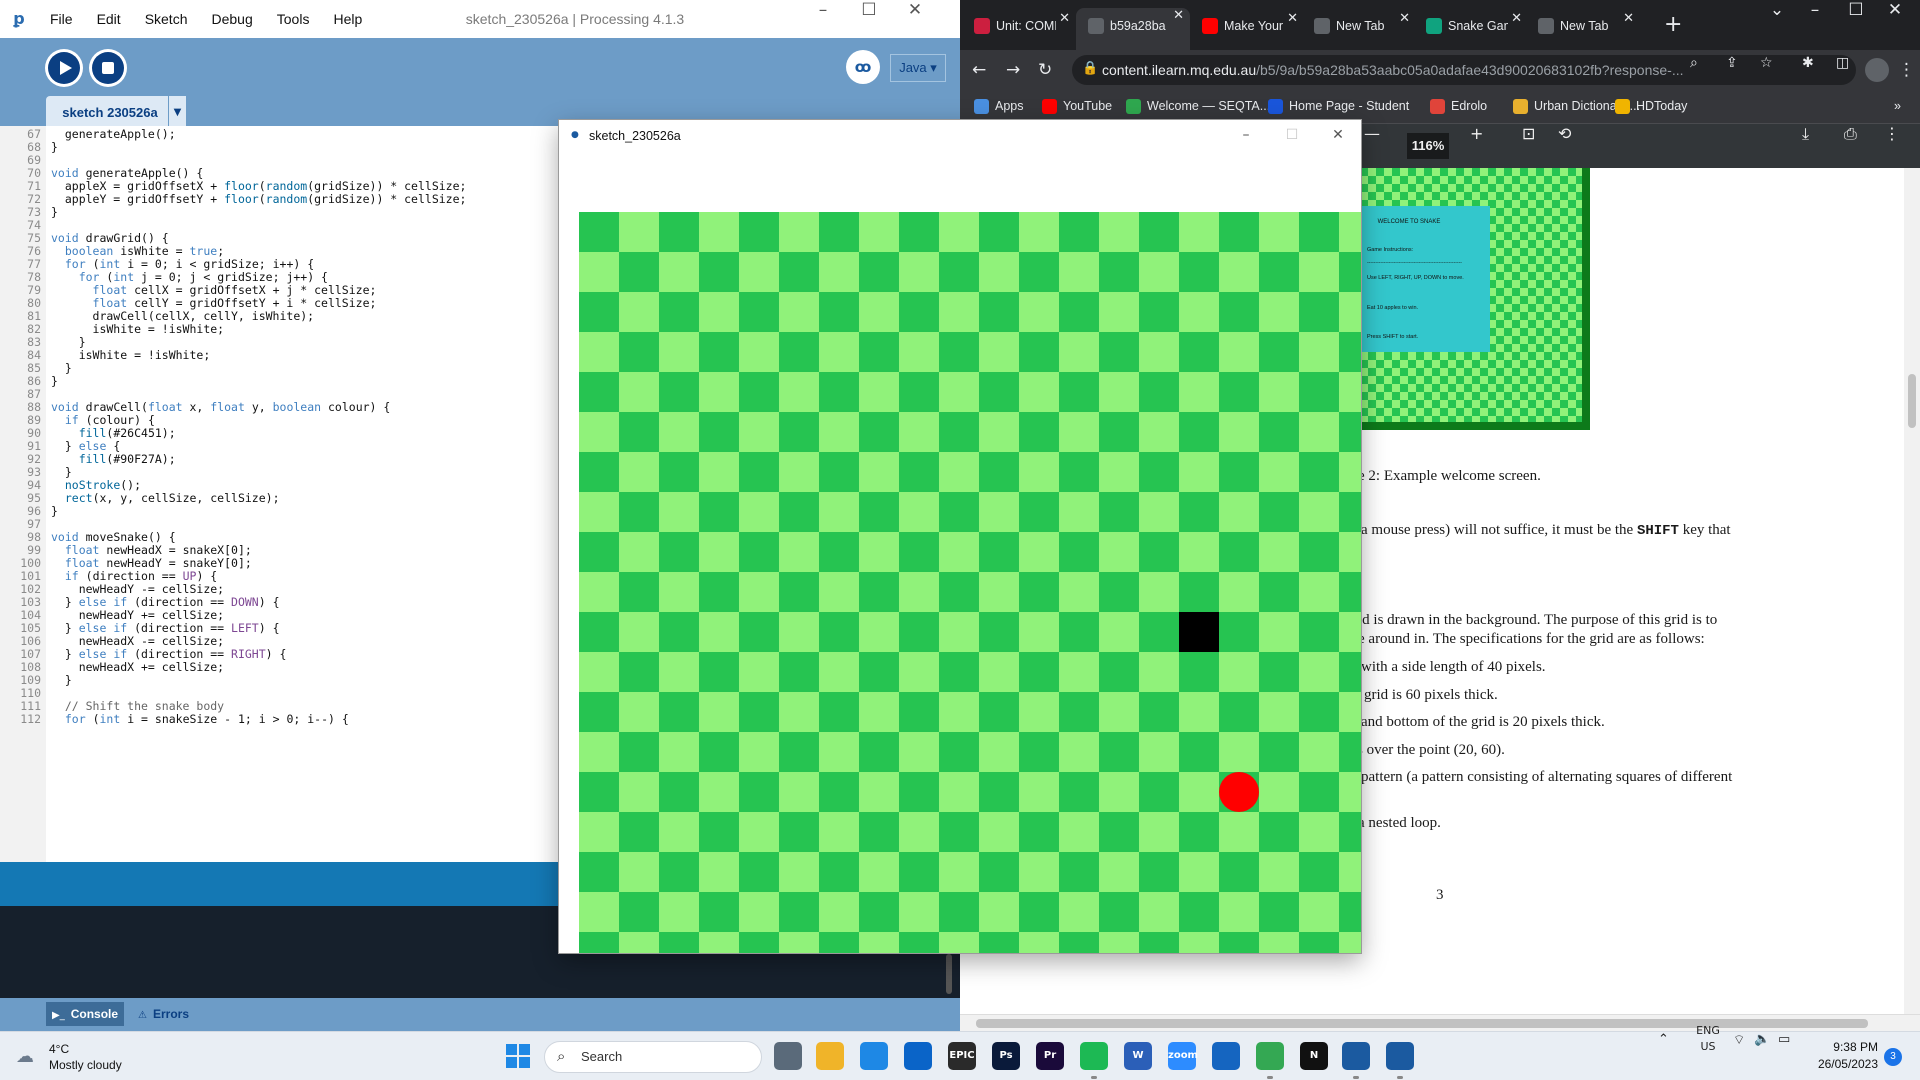 The width and height of the screenshot is (1920, 1080). Describe the element at coordinates (1077, 106) in the screenshot. I see `bookmark-item: YouTube` at that location.